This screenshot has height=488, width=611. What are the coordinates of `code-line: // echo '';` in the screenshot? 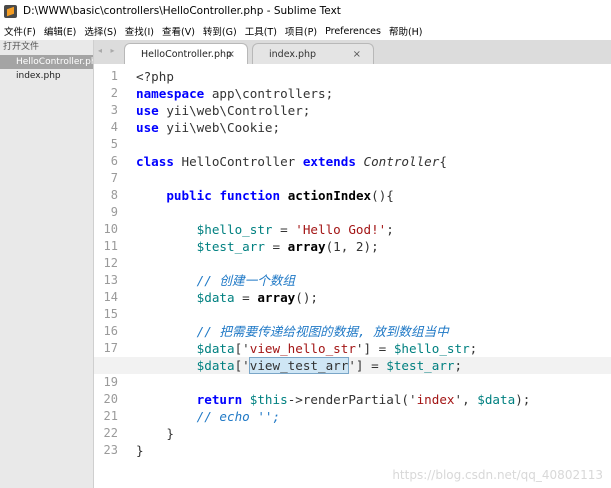 It's located at (208, 416).